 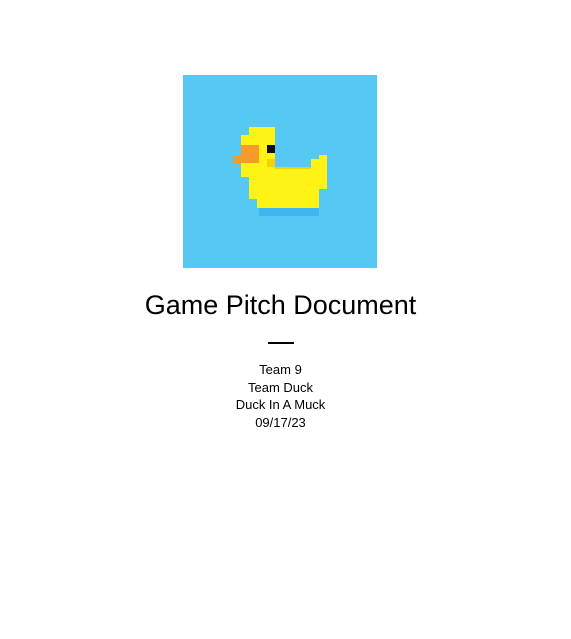 I want to click on game-logo, so click(x=280, y=171).